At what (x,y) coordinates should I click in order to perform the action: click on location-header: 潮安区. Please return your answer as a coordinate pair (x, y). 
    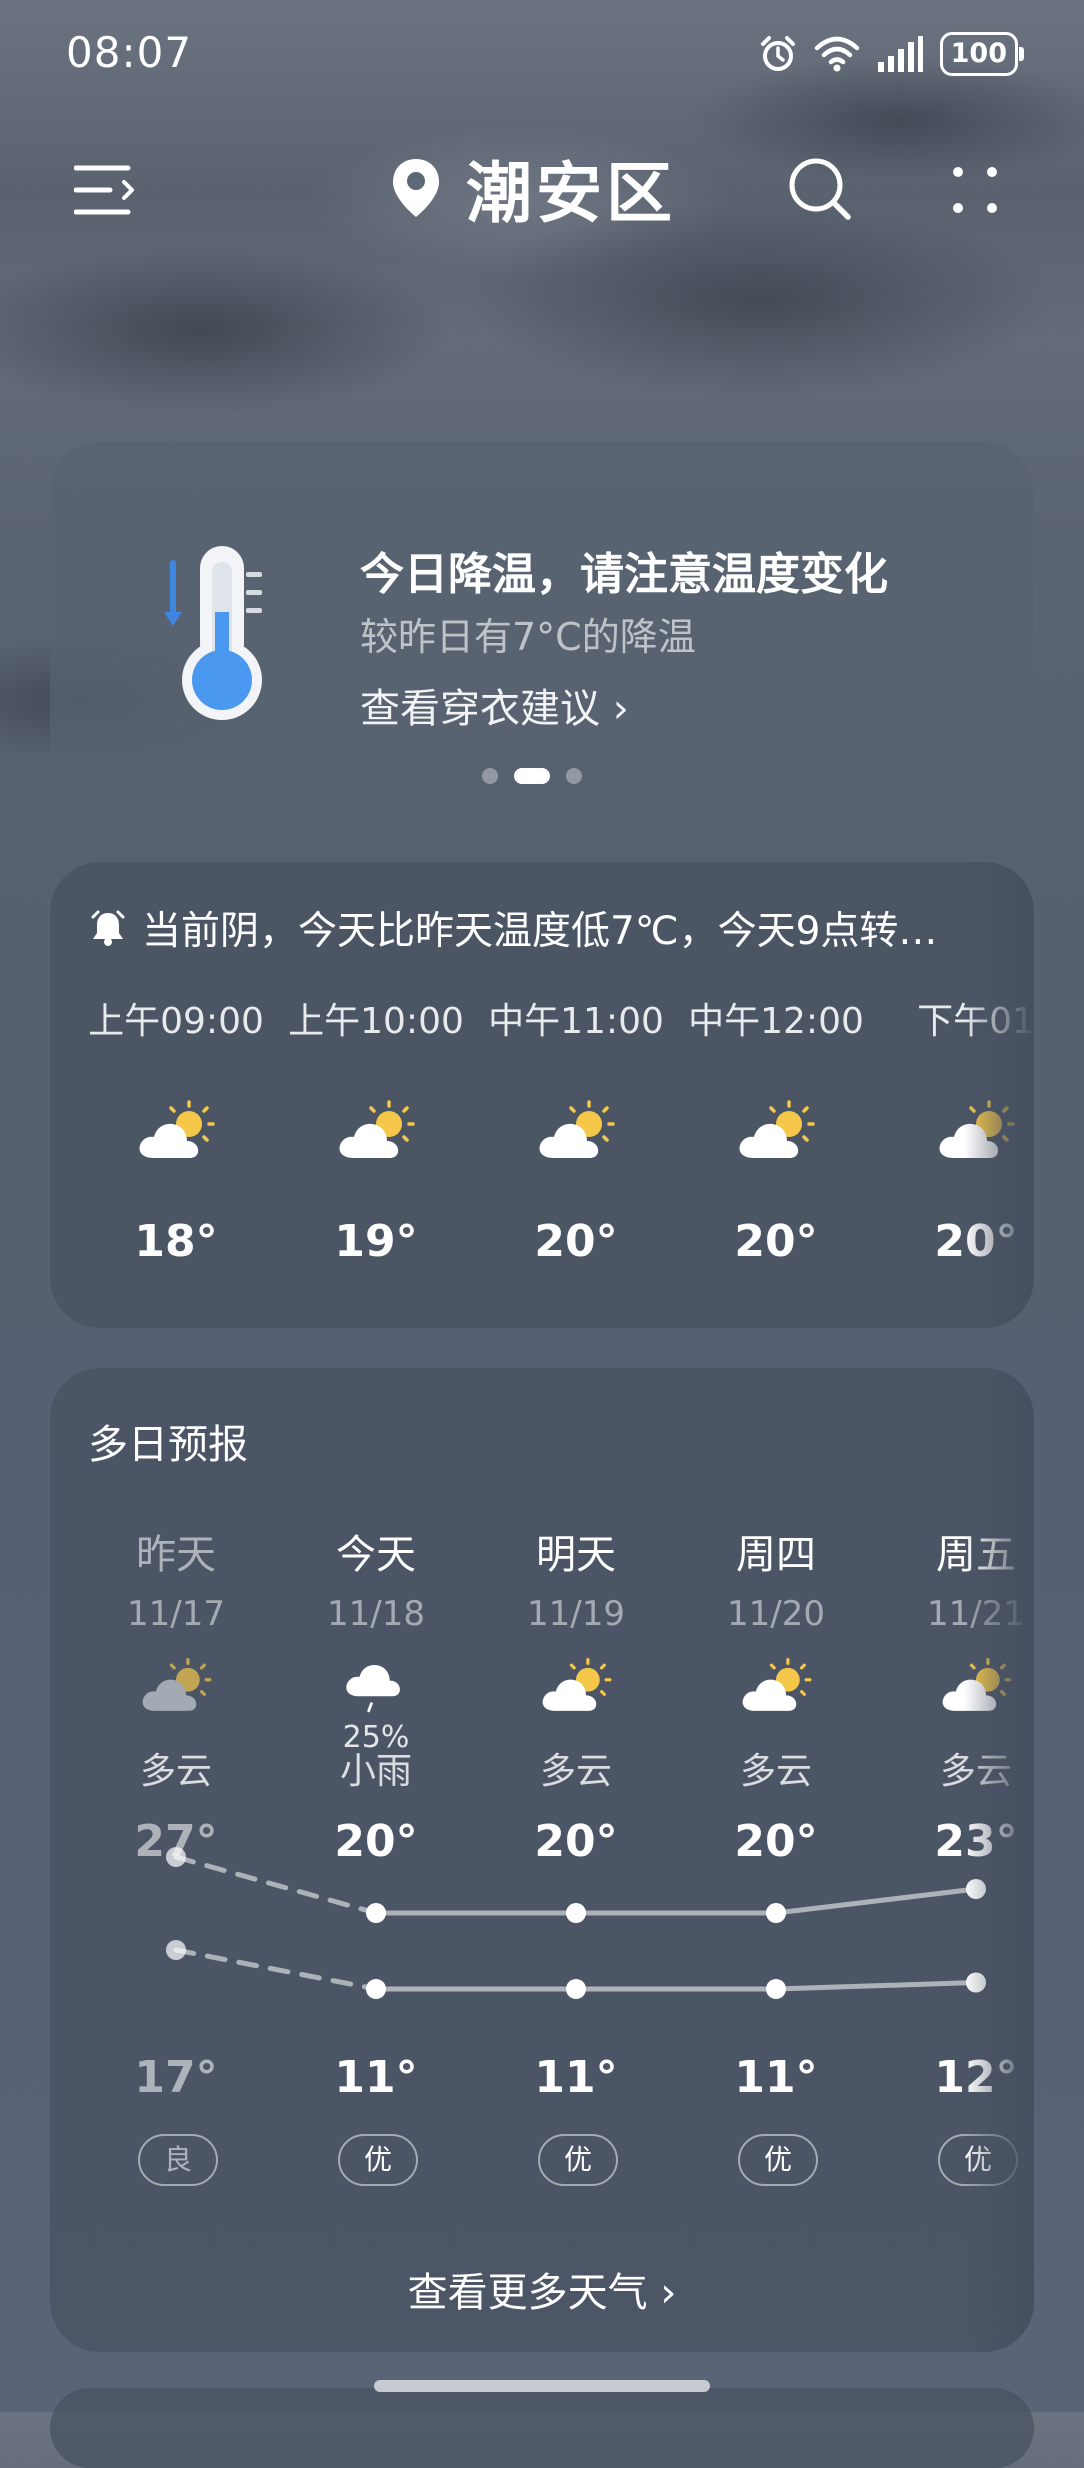
    Looking at the image, I should click on (533, 188).